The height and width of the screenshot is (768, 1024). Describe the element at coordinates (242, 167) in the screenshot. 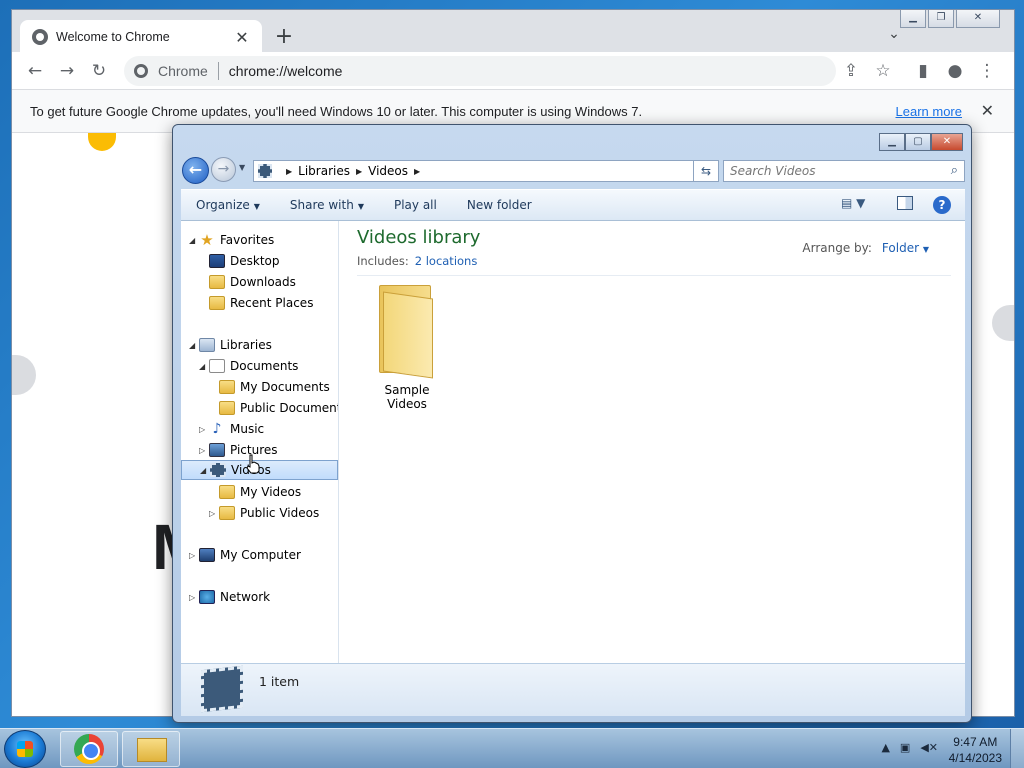

I see `recent-pages-chevron-icon: ▼` at that location.